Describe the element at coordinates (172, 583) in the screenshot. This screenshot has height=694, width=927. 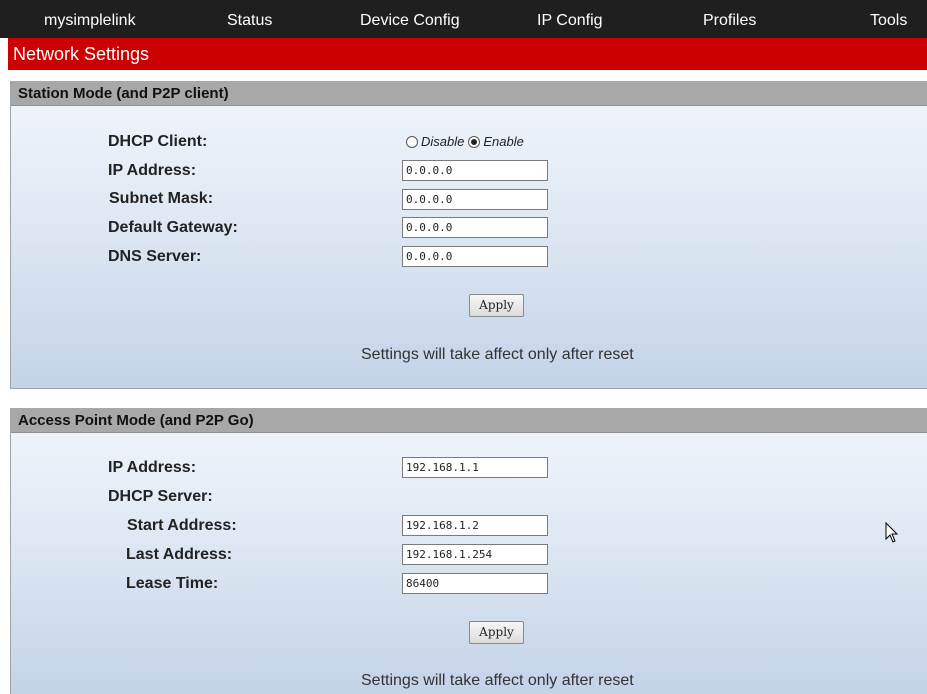
I see `lease-time-label: Lease Time:` at that location.